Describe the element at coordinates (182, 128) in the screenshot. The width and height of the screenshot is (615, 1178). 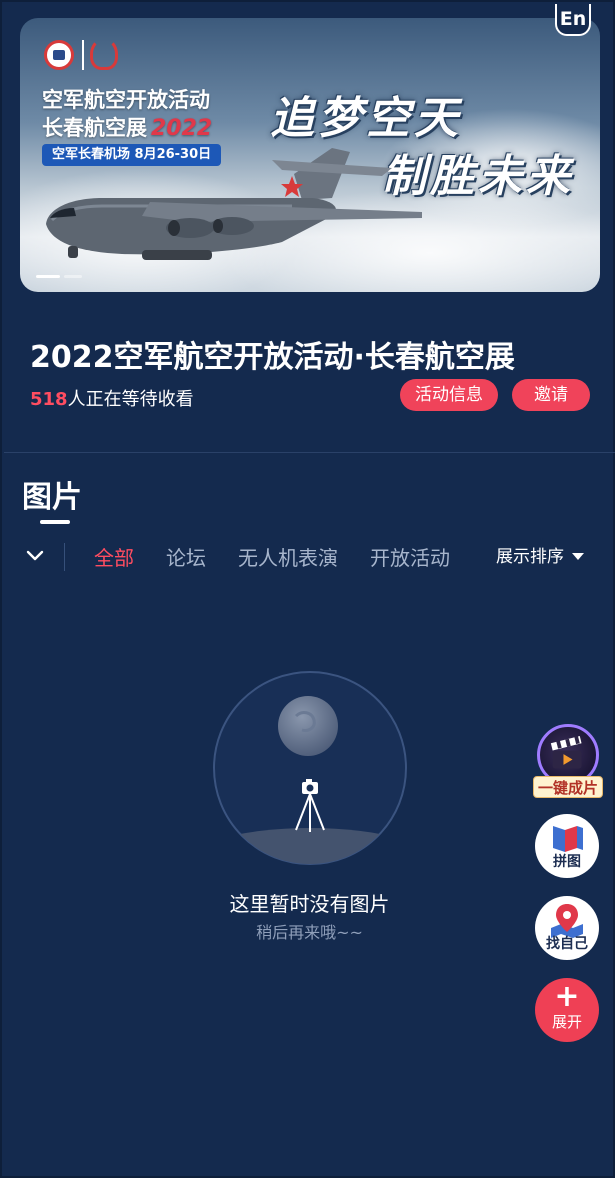
I see `banner-year: 2022` at that location.